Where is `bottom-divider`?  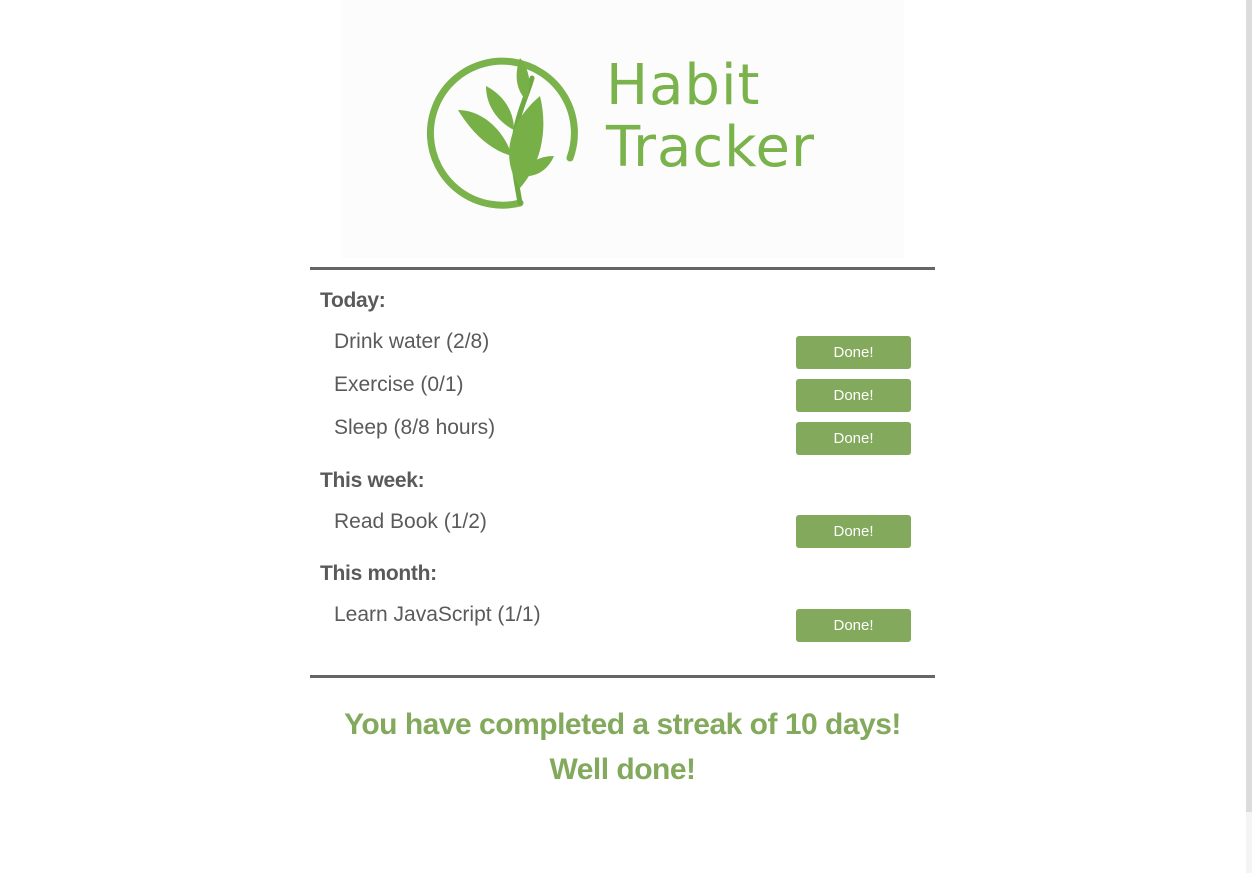 bottom-divider is located at coordinates (622, 676).